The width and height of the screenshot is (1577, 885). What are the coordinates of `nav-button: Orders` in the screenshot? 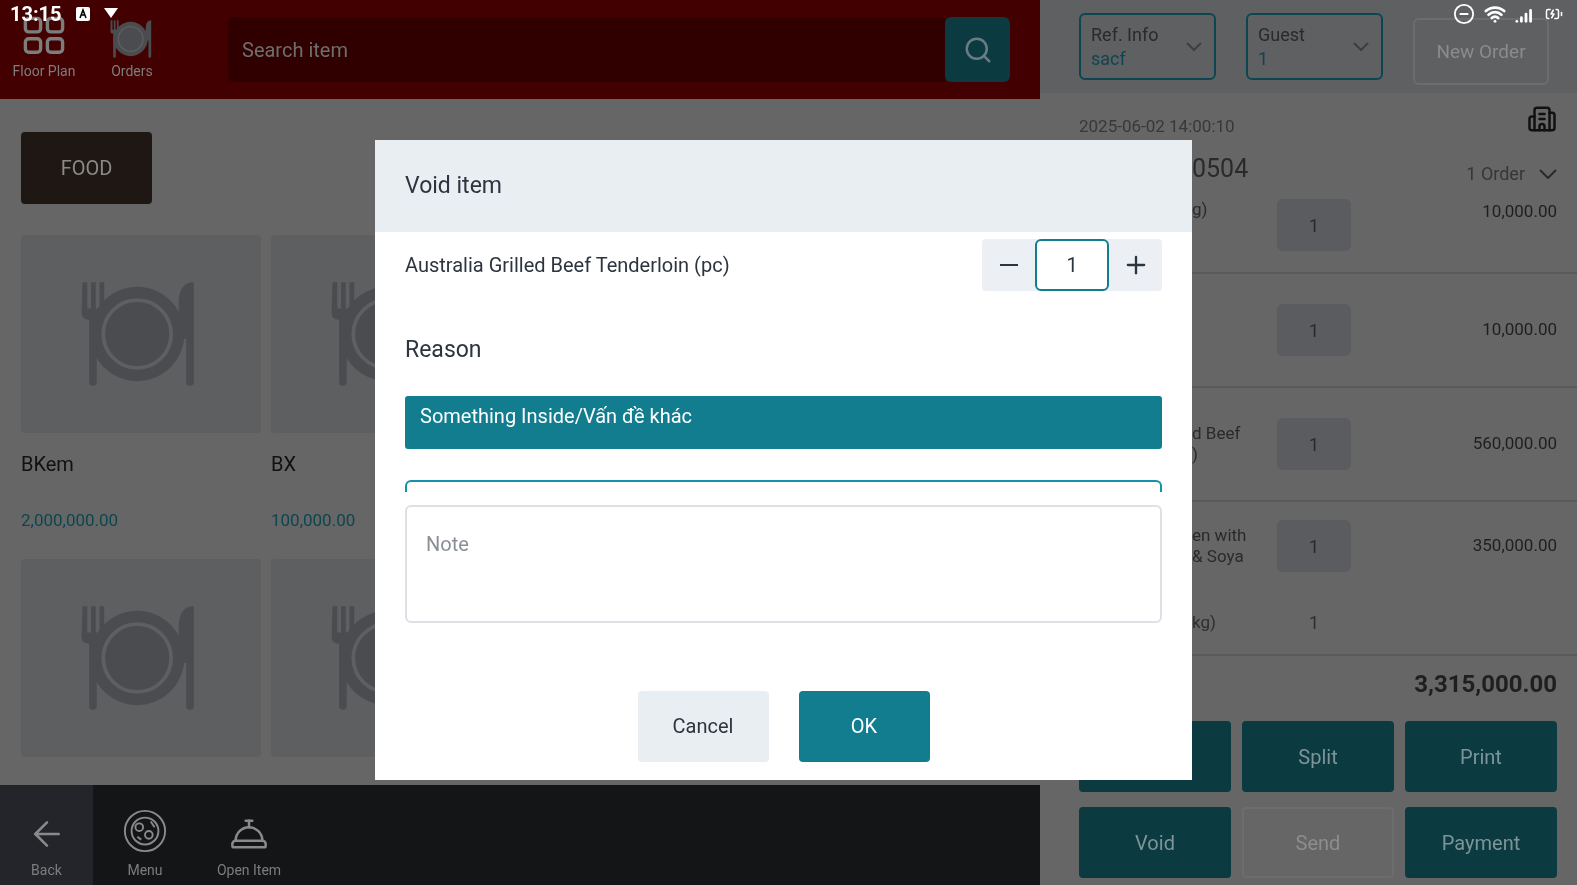 It's located at (132, 49).